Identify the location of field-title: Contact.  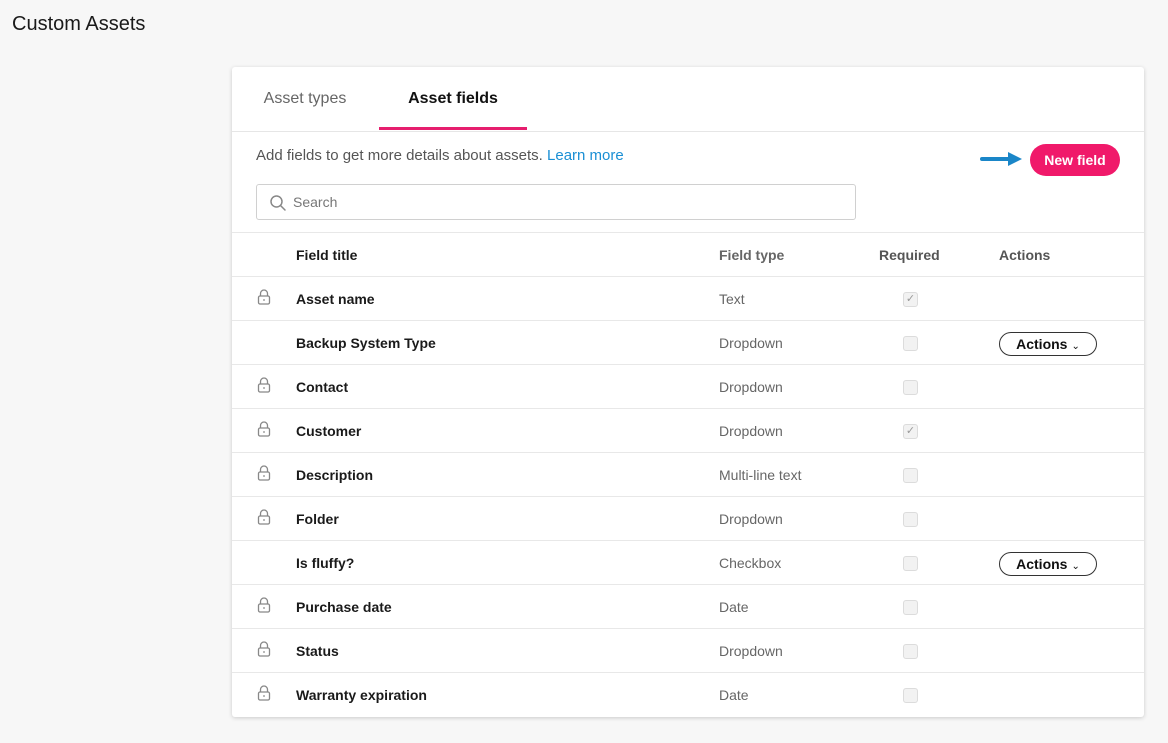
(322, 387).